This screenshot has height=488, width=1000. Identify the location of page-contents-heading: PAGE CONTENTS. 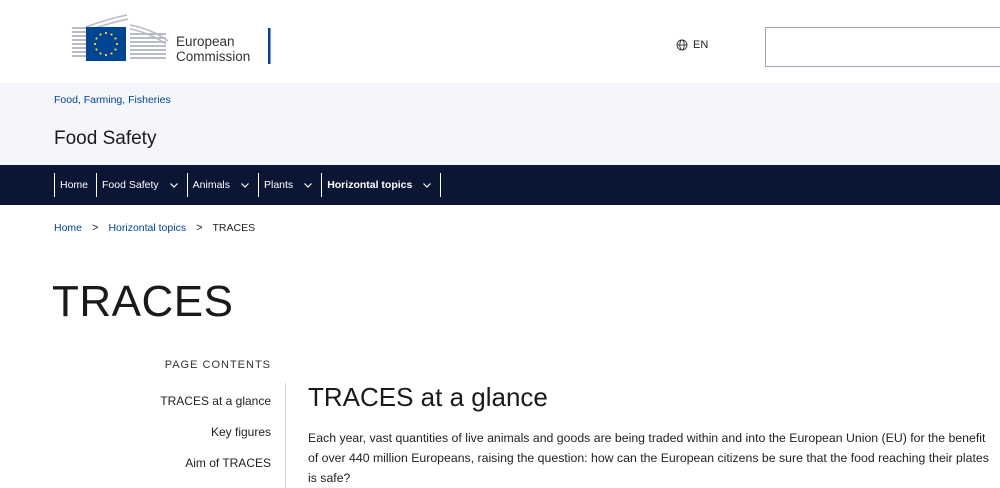
(217, 365).